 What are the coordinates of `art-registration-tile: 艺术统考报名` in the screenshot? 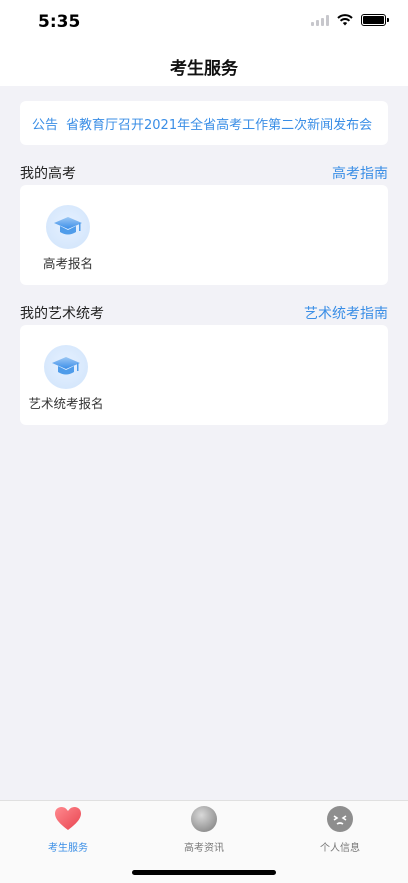 It's located at (66, 378).